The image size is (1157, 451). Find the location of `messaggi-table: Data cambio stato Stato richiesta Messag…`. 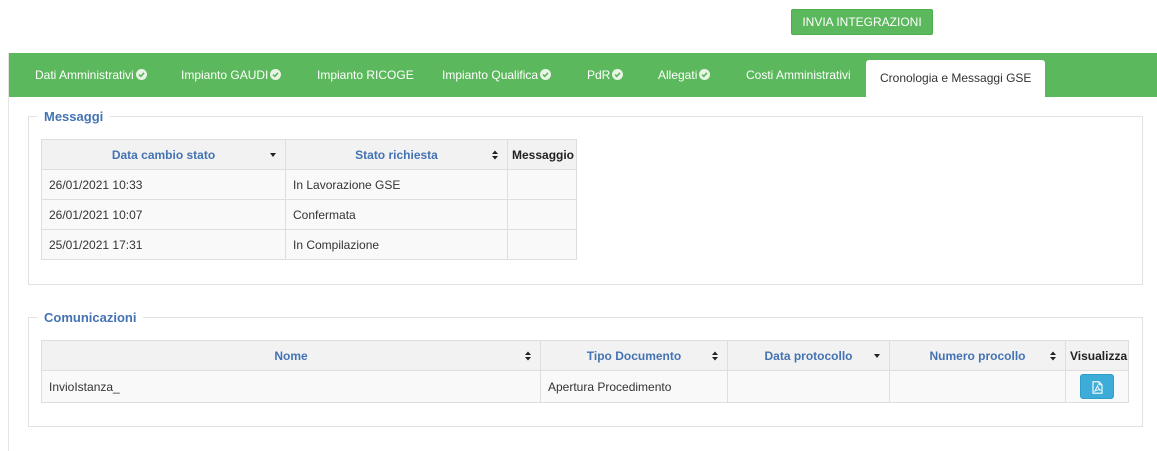

messaggi-table: Data cambio stato Stato richiesta Messag… is located at coordinates (309, 199).